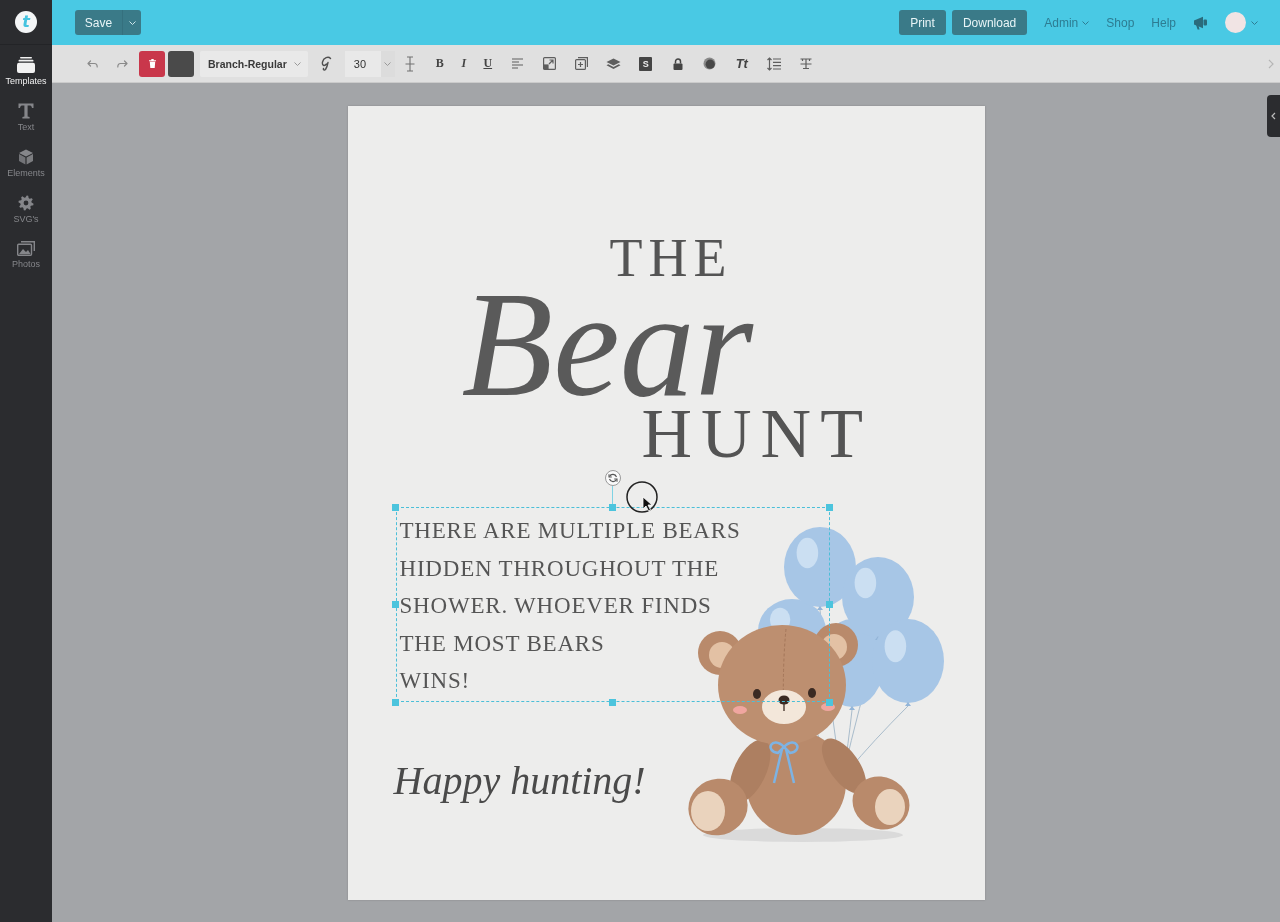 Image resolution: width=1280 pixels, height=922 pixels. I want to click on align-left-icon, so click(518, 63).